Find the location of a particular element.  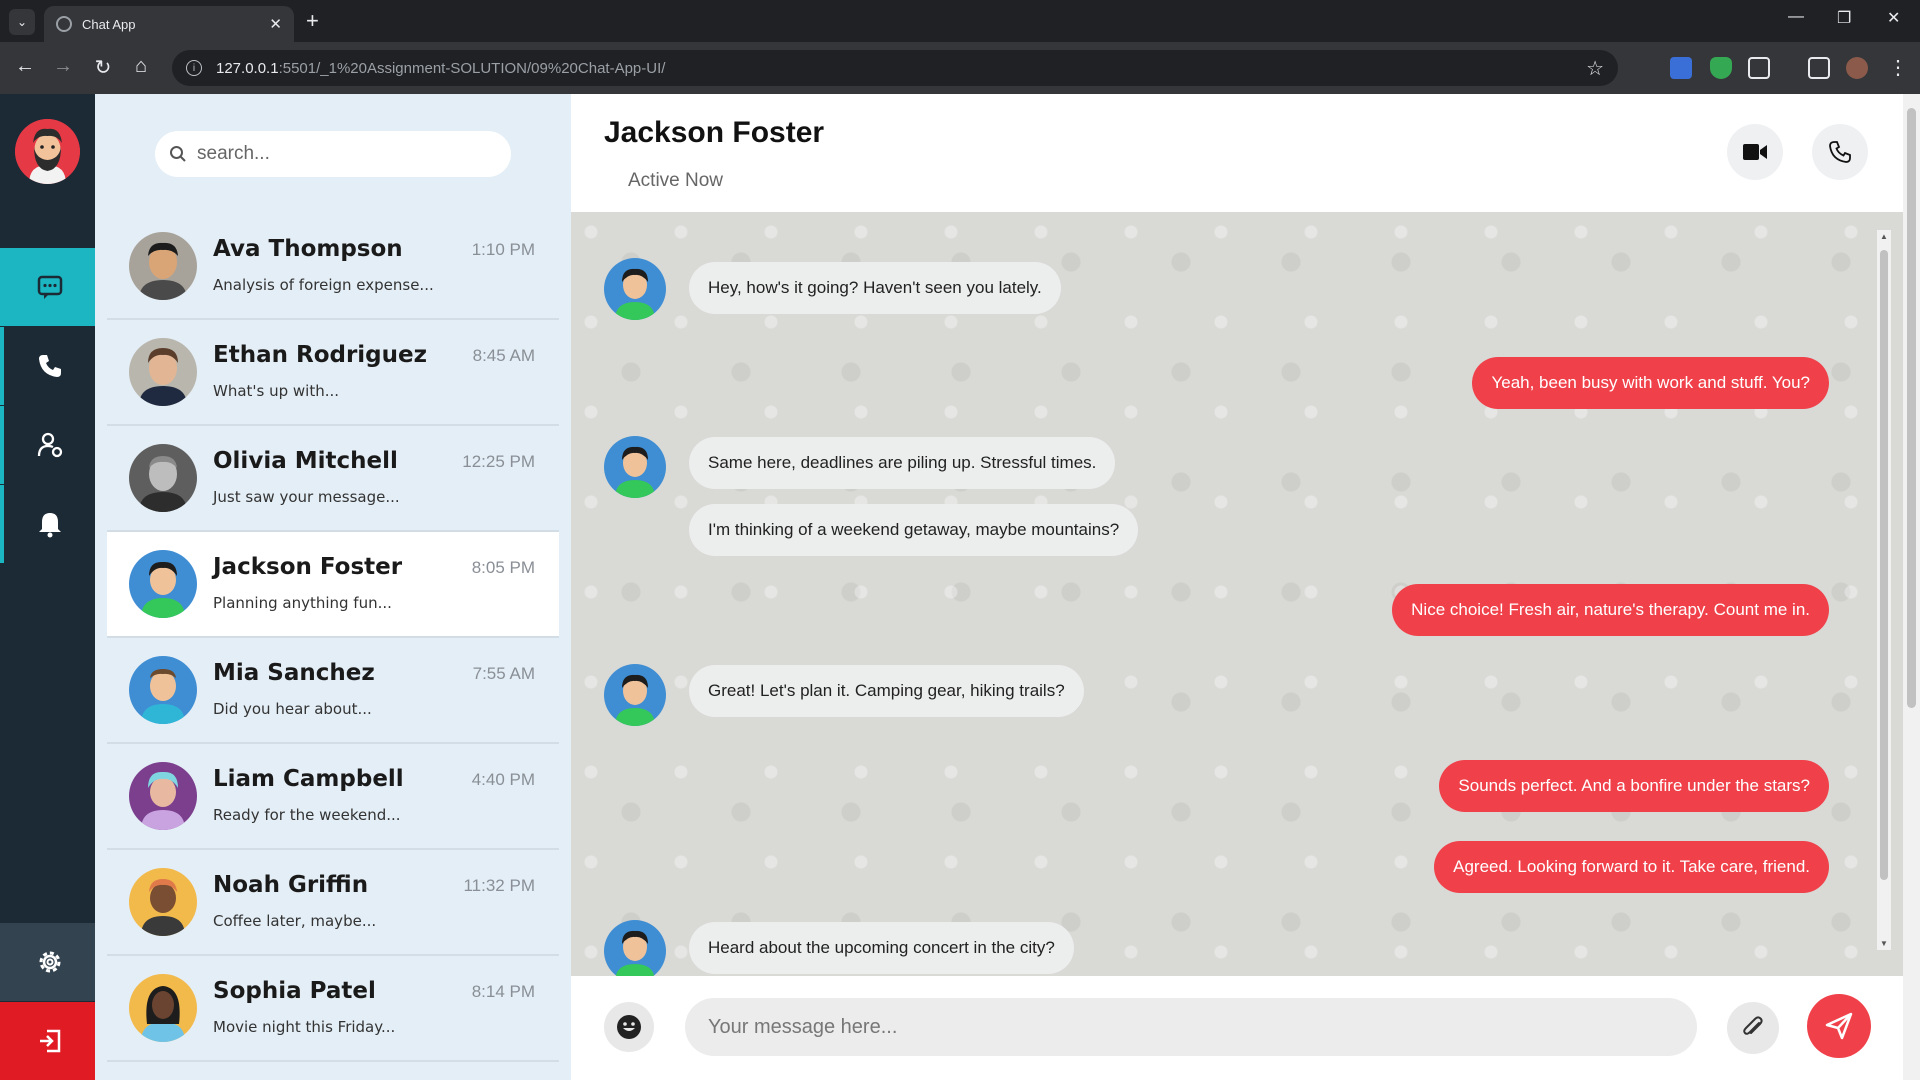

close-window-icon: ✕ is located at coordinates (1893, 18).